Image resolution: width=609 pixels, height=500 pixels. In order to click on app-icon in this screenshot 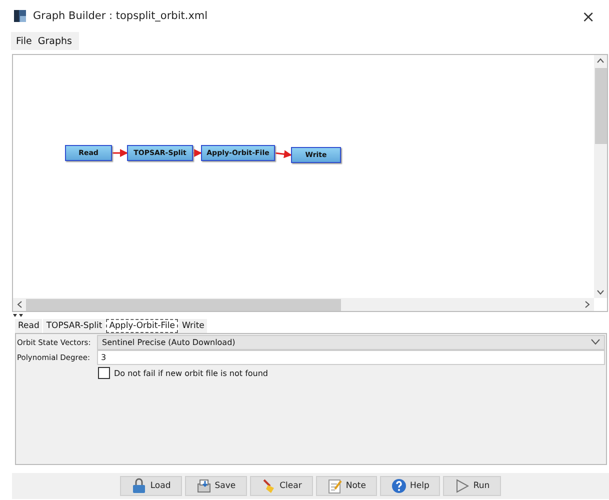, I will do `click(20, 16)`.